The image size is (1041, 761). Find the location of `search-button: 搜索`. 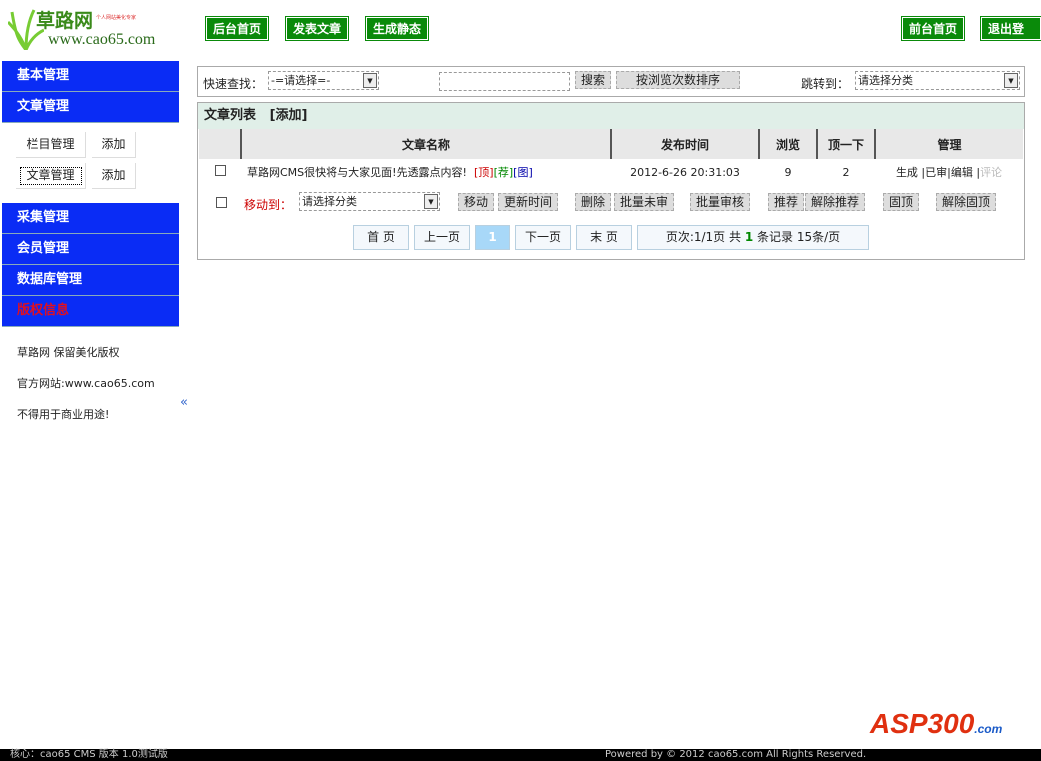

search-button: 搜索 is located at coordinates (593, 80).